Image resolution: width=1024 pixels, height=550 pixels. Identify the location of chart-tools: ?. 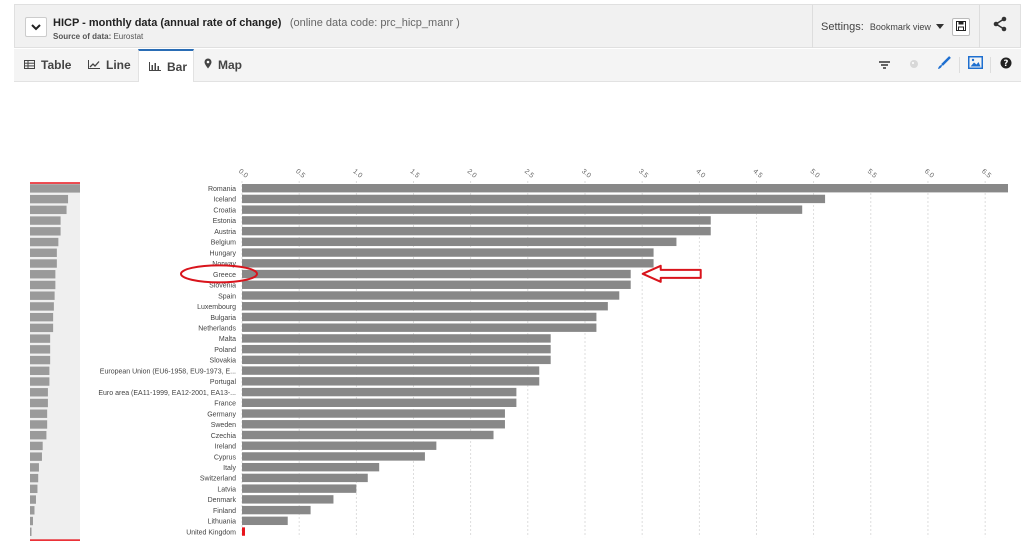
(945, 65).